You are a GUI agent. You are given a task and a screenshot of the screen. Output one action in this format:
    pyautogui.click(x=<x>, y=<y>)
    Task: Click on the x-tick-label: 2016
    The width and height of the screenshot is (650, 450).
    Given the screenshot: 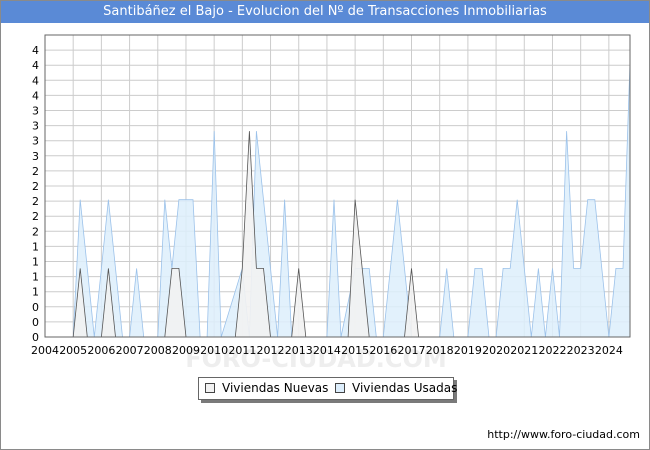 What is the action you would take?
    pyautogui.click(x=383, y=350)
    